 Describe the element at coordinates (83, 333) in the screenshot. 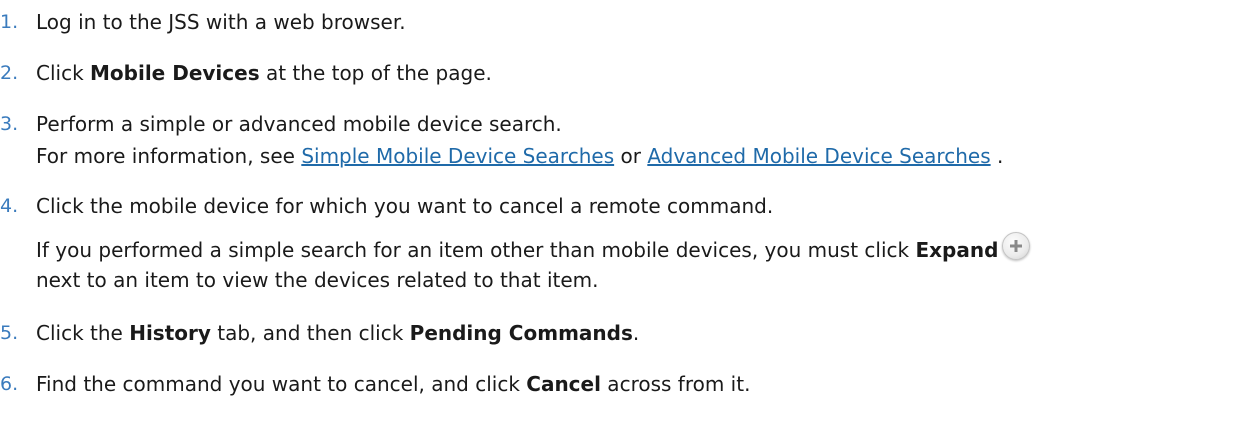

I see `step-text-part: Click the` at that location.